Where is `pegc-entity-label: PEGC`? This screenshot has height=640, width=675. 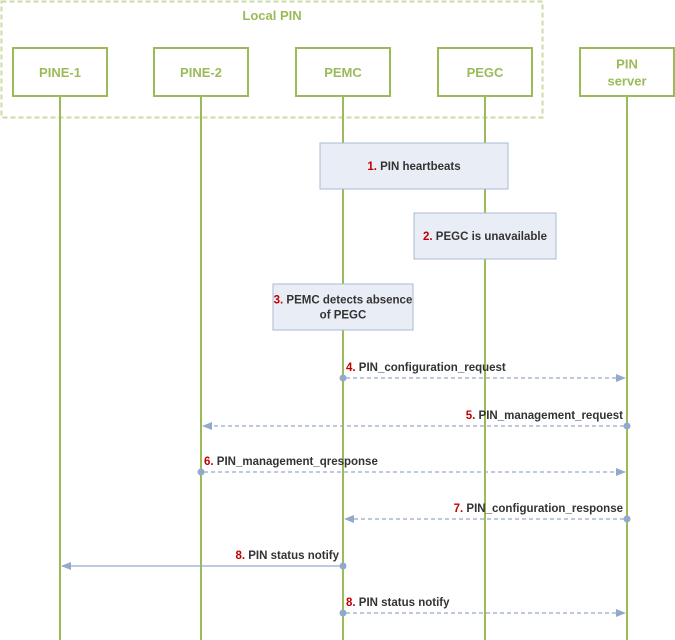
pegc-entity-label: PEGC is located at coordinates (485, 72).